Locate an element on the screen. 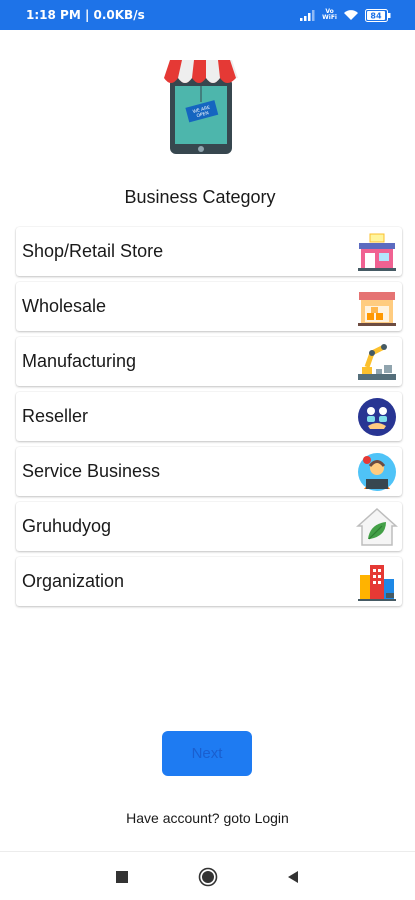 The image size is (415, 900). home-leaf-icon is located at coordinates (377, 527).